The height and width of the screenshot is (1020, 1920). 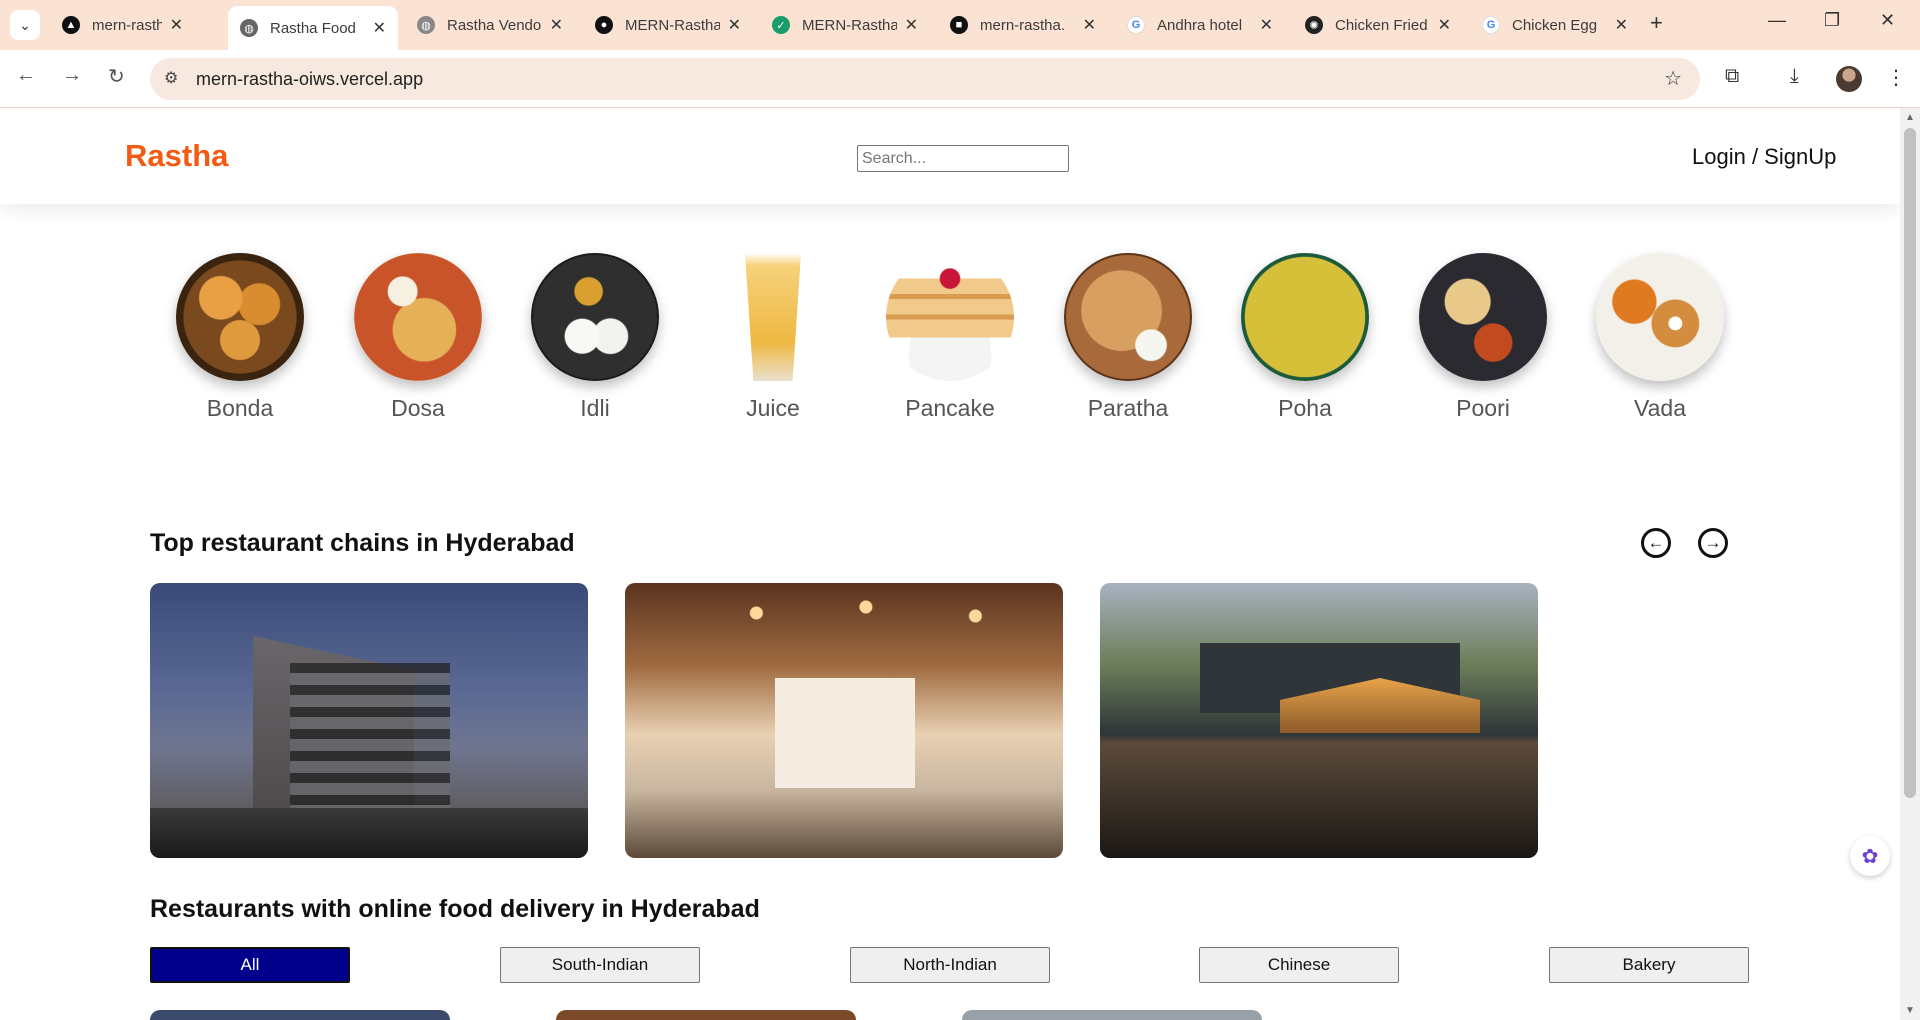 I want to click on pancake-image, so click(x=950, y=317).